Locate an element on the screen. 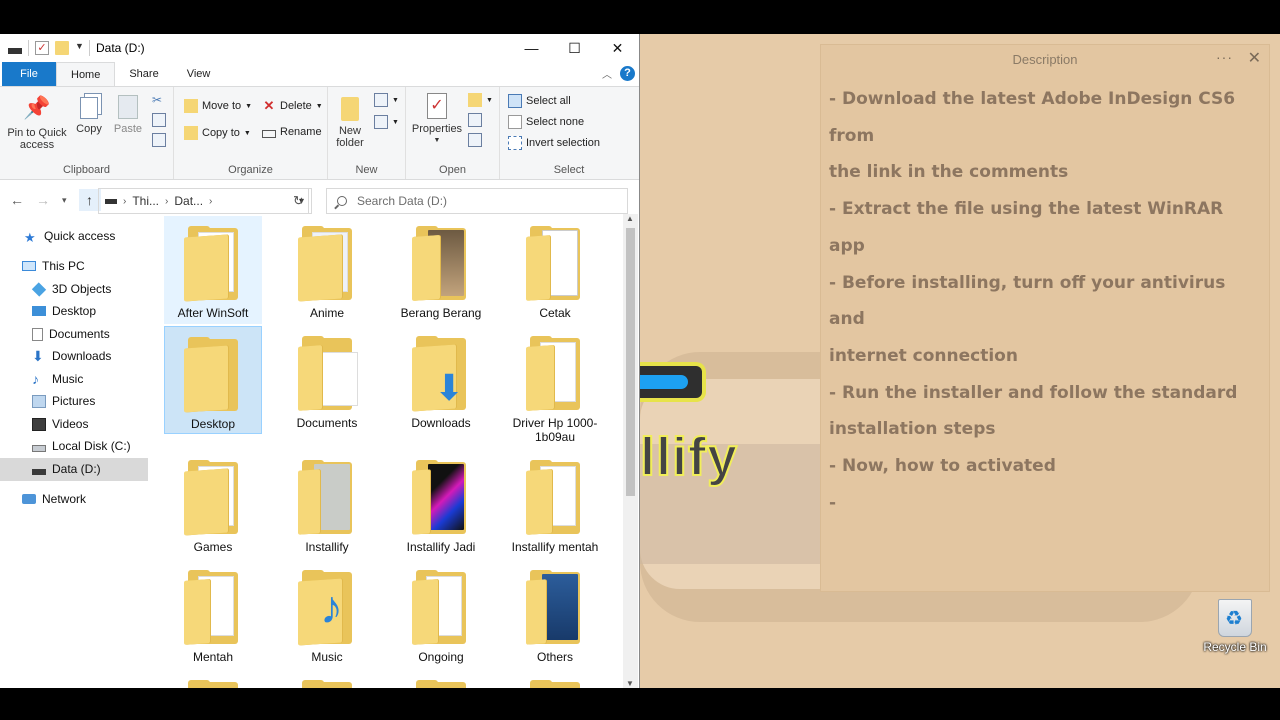 This screenshot has width=1280, height=720. select-all-button: Select all is located at coordinates (539, 101).